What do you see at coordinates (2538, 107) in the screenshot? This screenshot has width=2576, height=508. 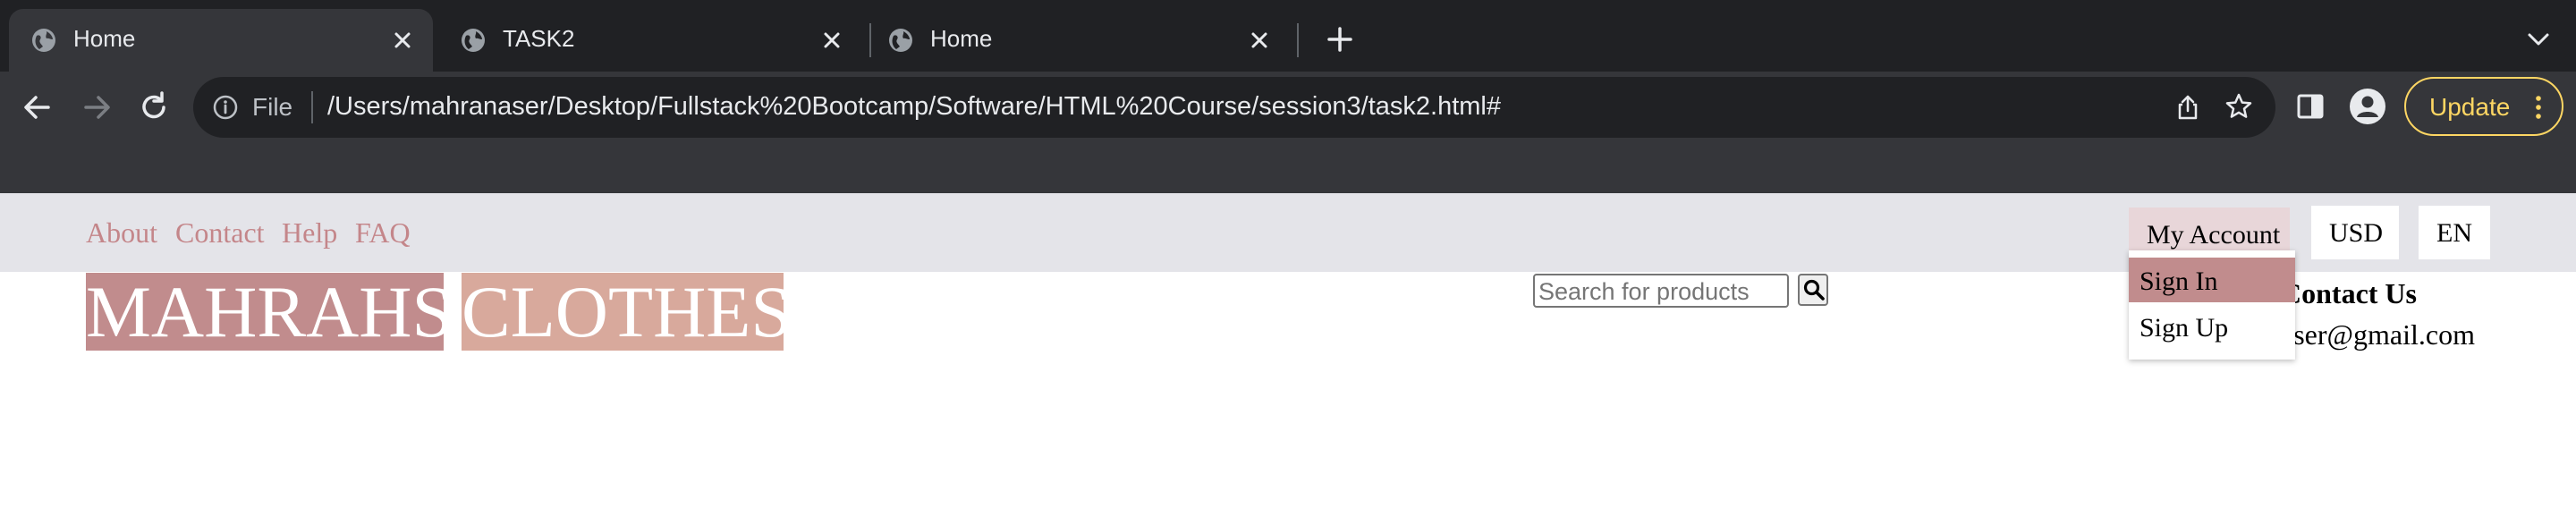 I see `more-vert-icon` at bounding box center [2538, 107].